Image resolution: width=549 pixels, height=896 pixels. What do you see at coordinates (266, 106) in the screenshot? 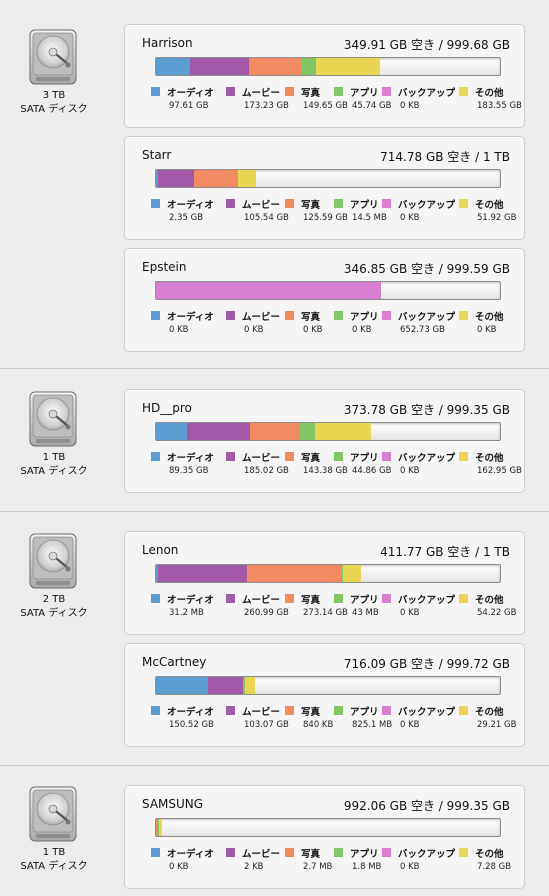
I see `legend-value: 173.23 GB` at bounding box center [266, 106].